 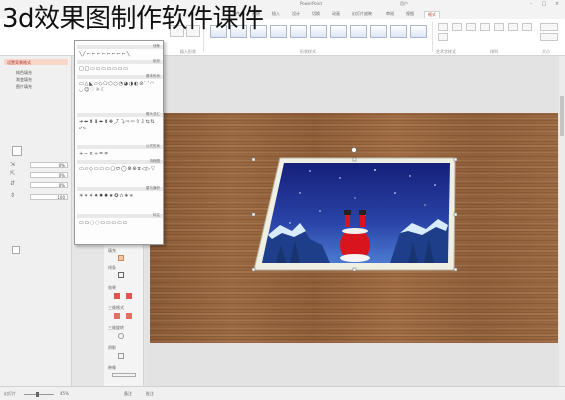 What do you see at coordinates (119, 69) in the screenshot?
I see `shape-row-rectangles: □□▭▭▭▭▭▭▭` at bounding box center [119, 69].